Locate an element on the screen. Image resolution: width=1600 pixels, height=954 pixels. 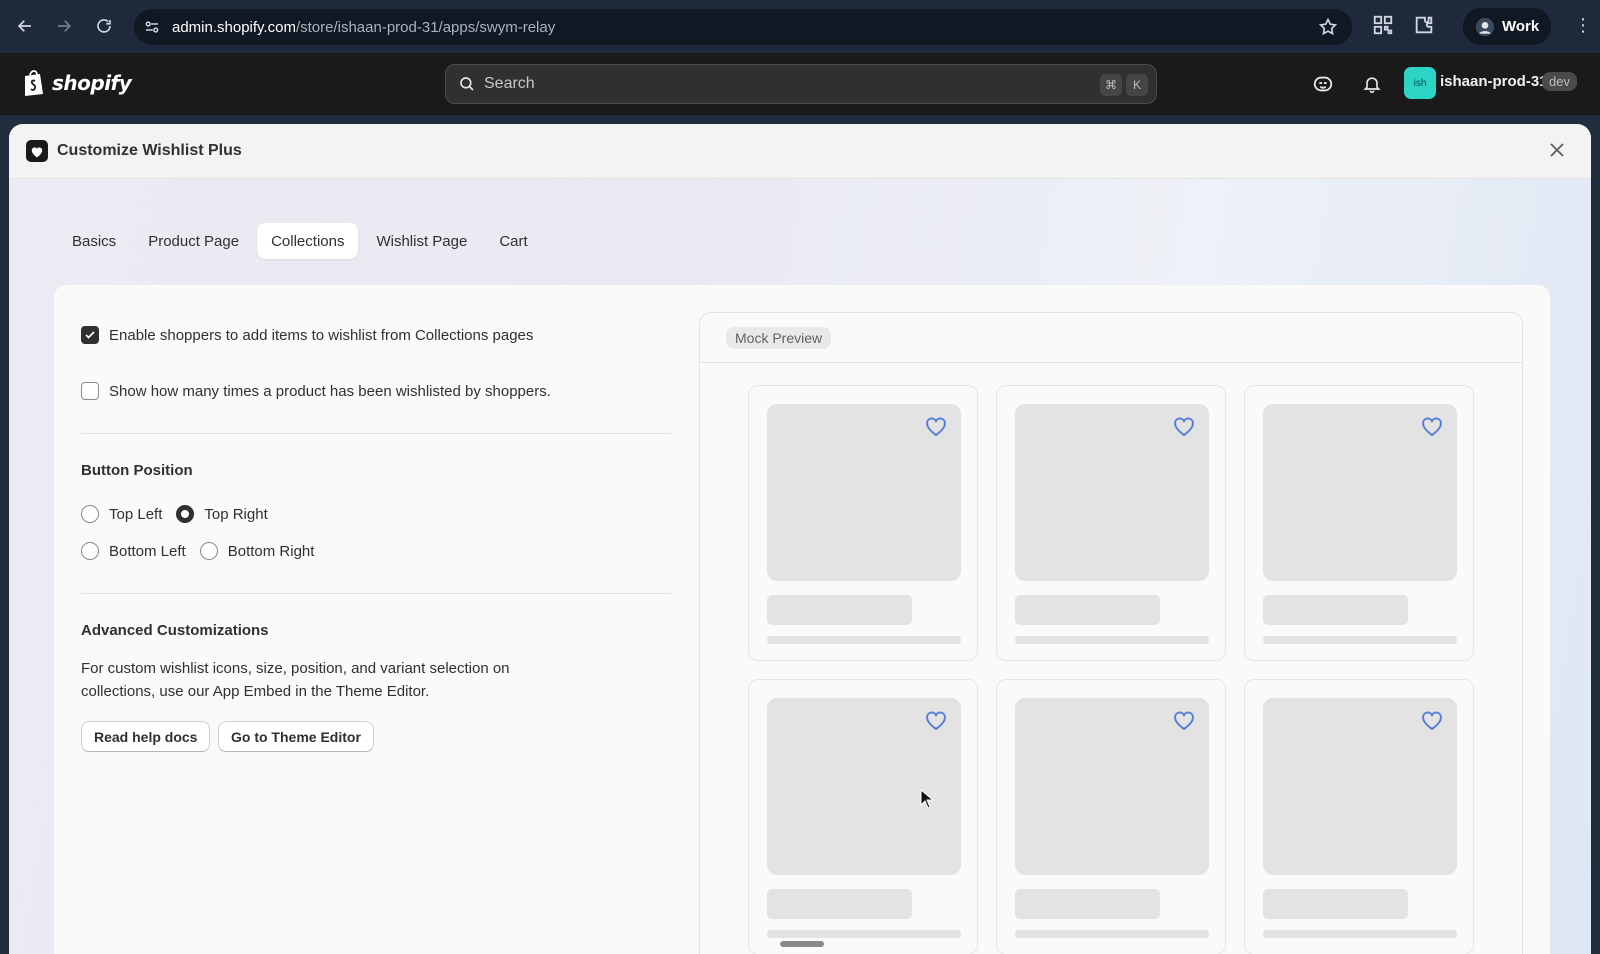
forward-button is located at coordinates (64, 26).